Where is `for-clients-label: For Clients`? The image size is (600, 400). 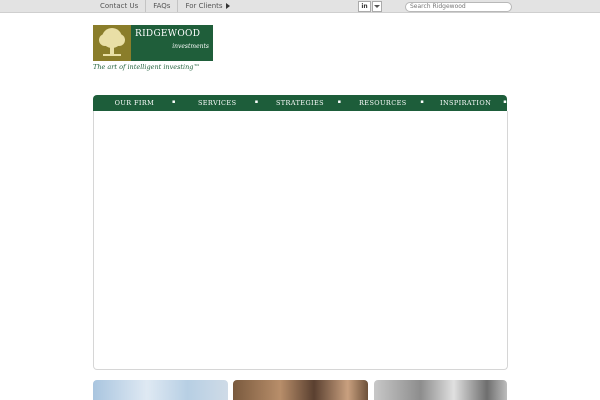 for-clients-label: For Clients is located at coordinates (204, 6).